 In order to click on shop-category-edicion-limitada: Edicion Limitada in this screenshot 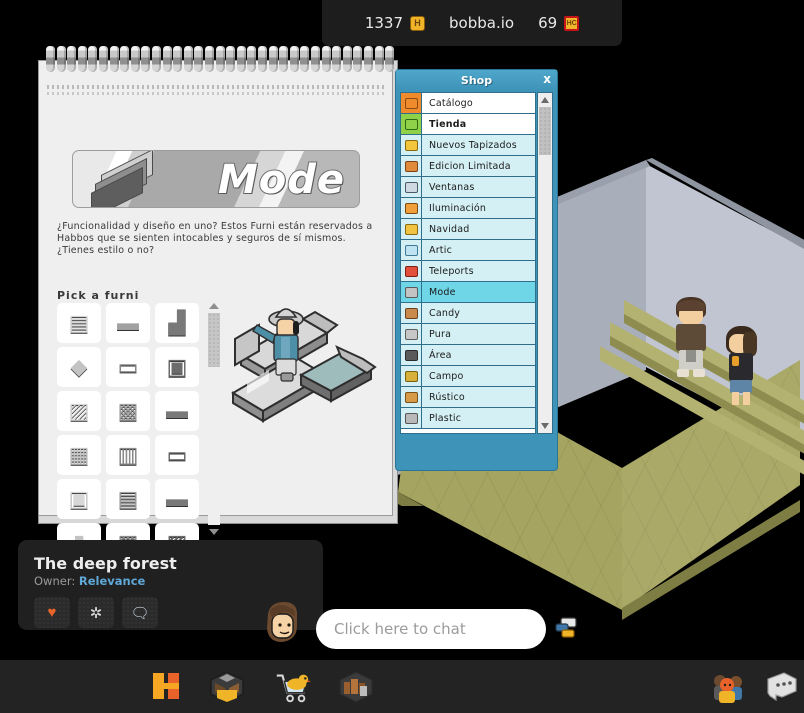, I will do `click(468, 166)`.